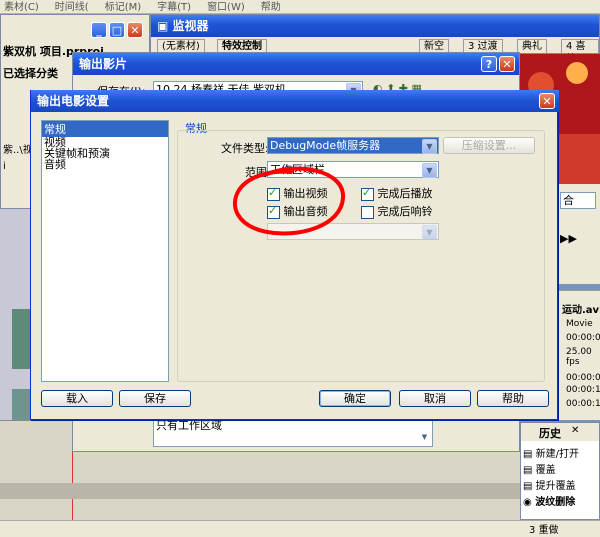 The image size is (600, 537). Describe the element at coordinates (483, 46) in the screenshot. I see `tab-transition: 3 过渡` at that location.